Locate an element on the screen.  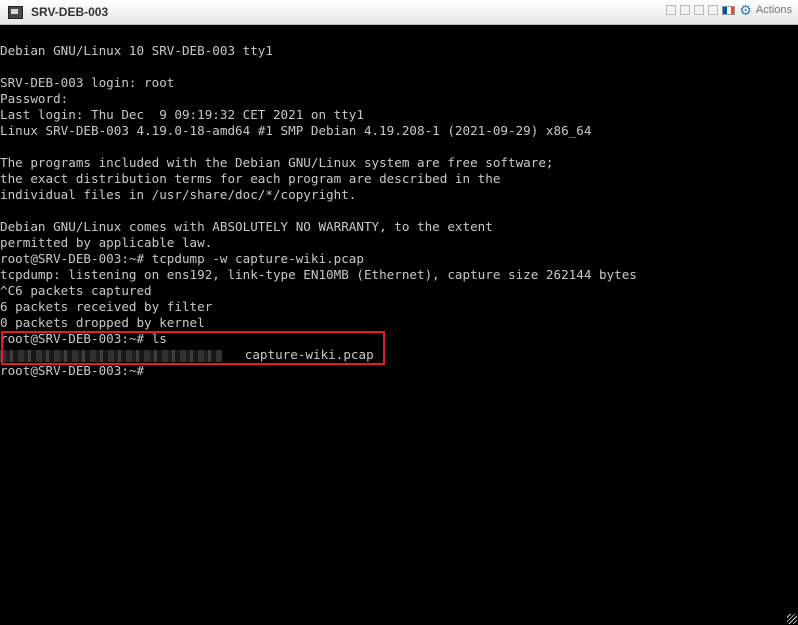
terminal-line: permitted by applicable law. is located at coordinates (106, 242).